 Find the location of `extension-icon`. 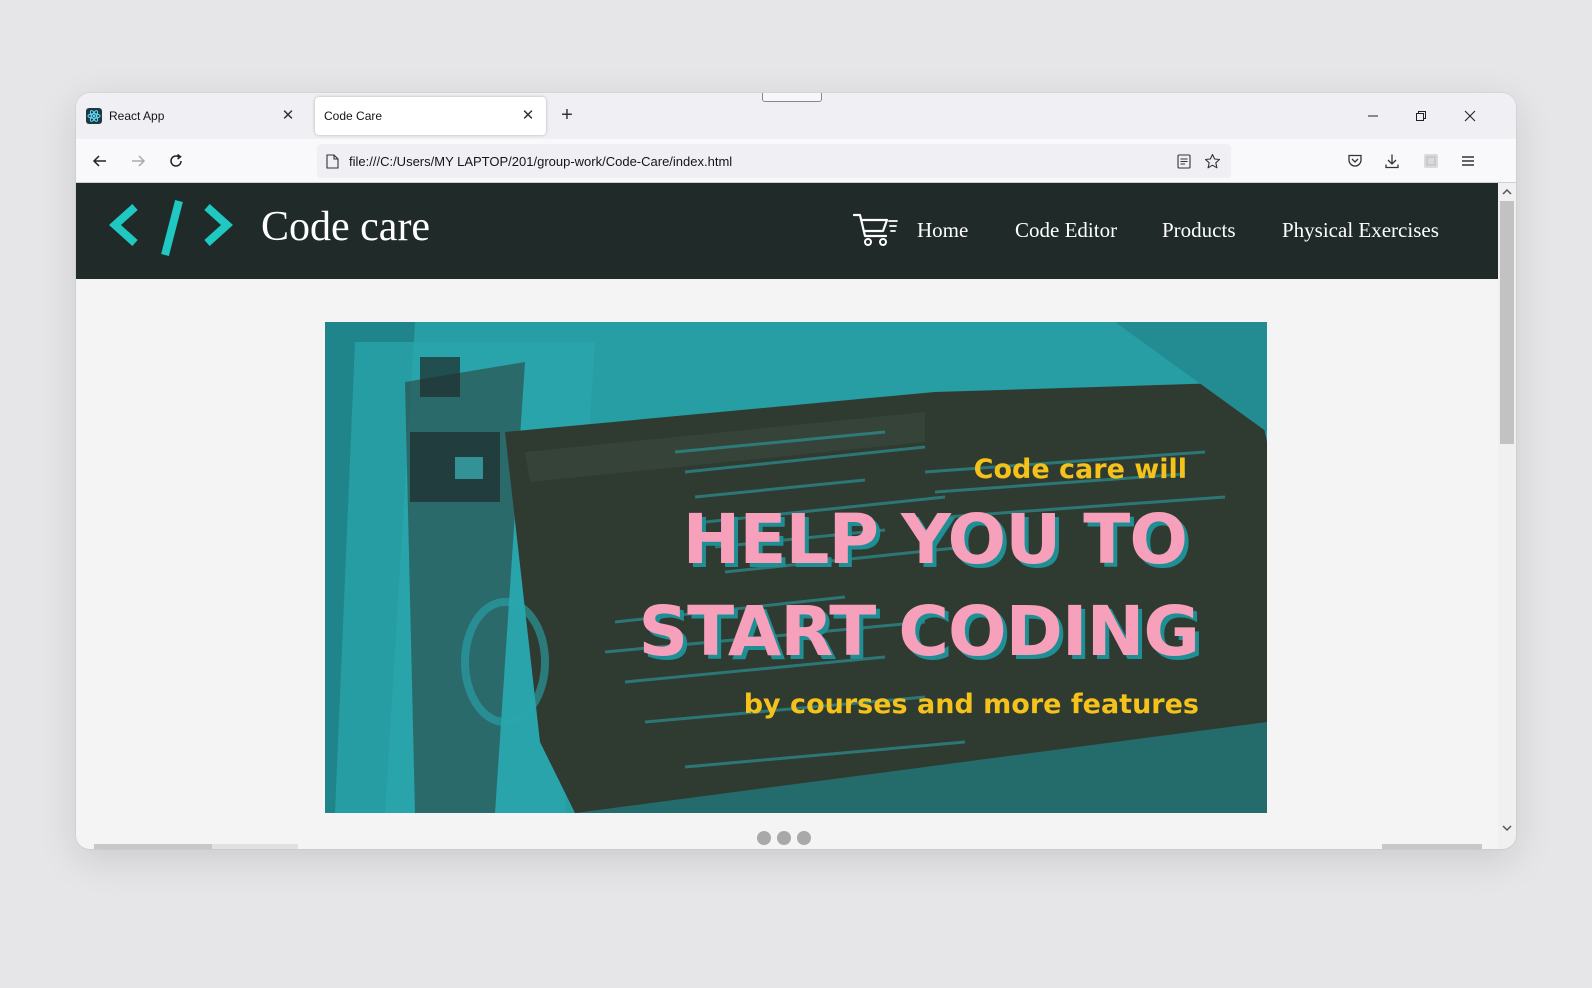

extension-icon is located at coordinates (1431, 161).